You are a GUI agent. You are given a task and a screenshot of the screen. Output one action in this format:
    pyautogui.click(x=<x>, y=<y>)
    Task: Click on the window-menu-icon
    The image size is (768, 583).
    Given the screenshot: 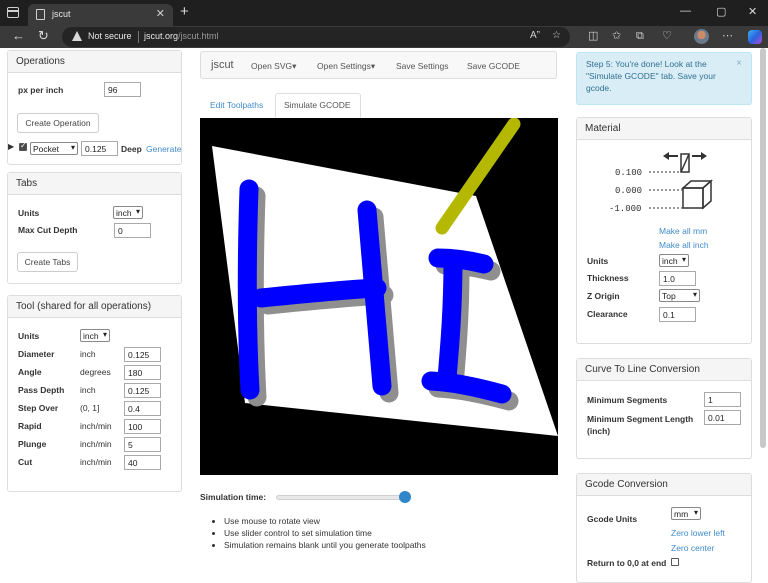 What is the action you would take?
    pyautogui.click(x=13, y=12)
    